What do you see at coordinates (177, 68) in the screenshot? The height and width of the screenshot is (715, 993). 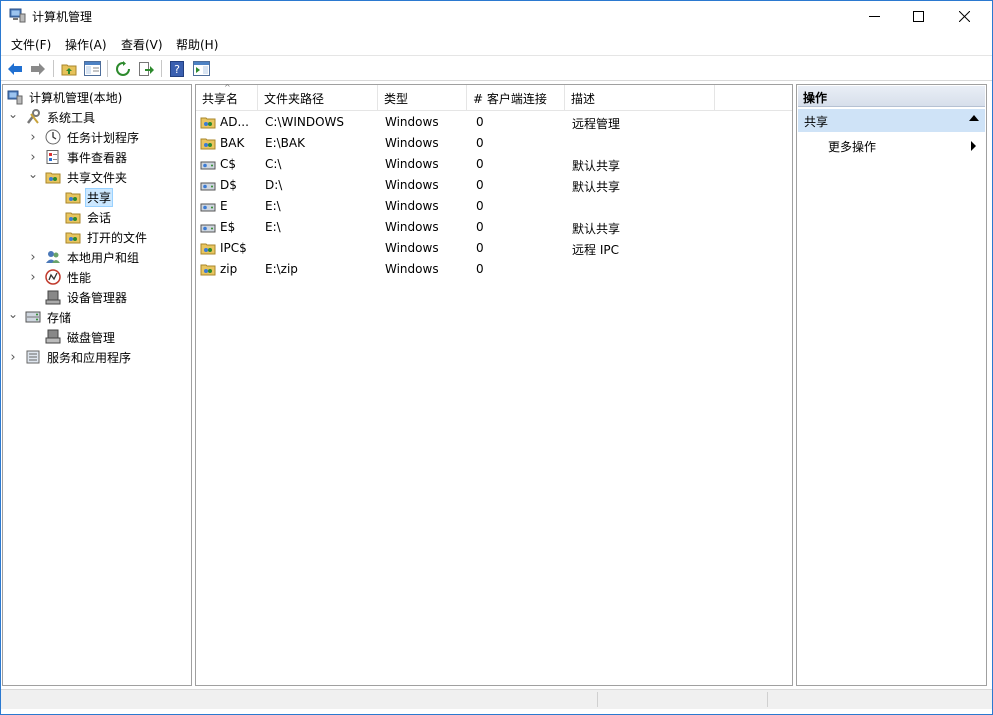 I see `help-button: ?` at bounding box center [177, 68].